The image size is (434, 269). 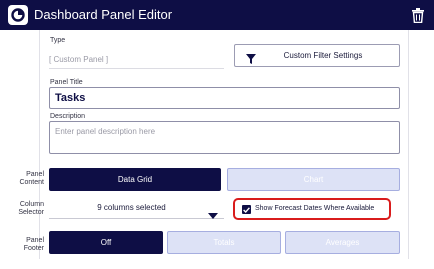 What do you see at coordinates (224, 98) in the screenshot?
I see `panel-title-input: Tasks` at bounding box center [224, 98].